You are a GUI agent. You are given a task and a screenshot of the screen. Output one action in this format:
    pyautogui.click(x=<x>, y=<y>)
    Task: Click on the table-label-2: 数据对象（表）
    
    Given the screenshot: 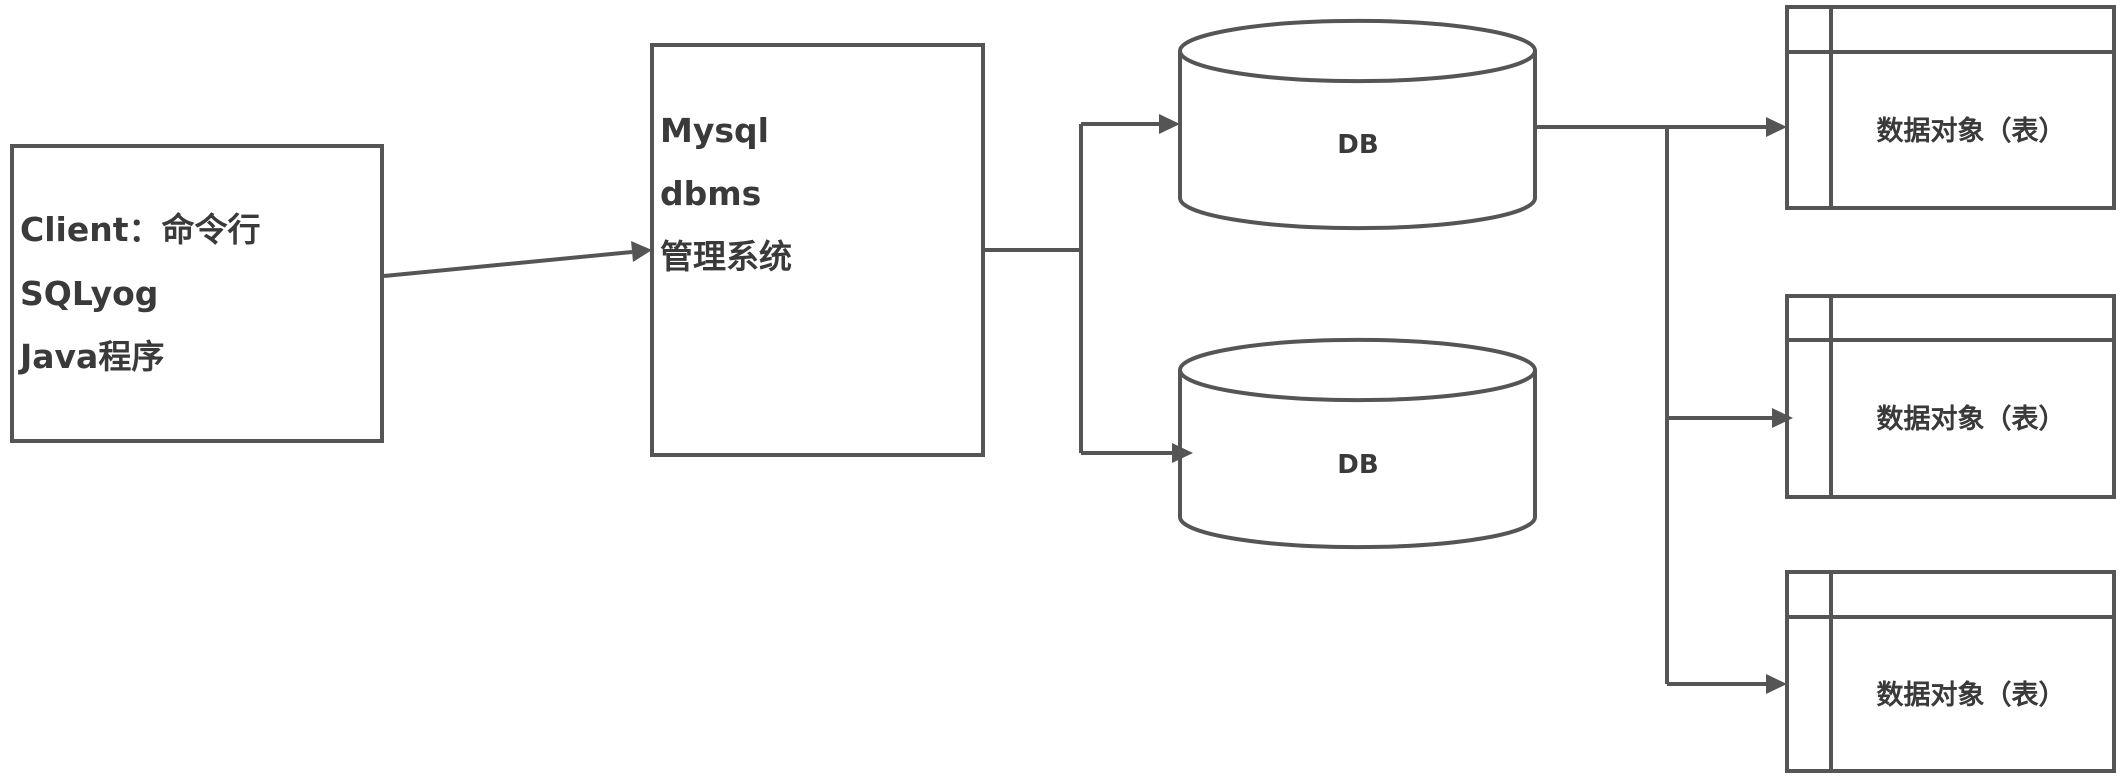 What is the action you would take?
    pyautogui.click(x=1971, y=419)
    